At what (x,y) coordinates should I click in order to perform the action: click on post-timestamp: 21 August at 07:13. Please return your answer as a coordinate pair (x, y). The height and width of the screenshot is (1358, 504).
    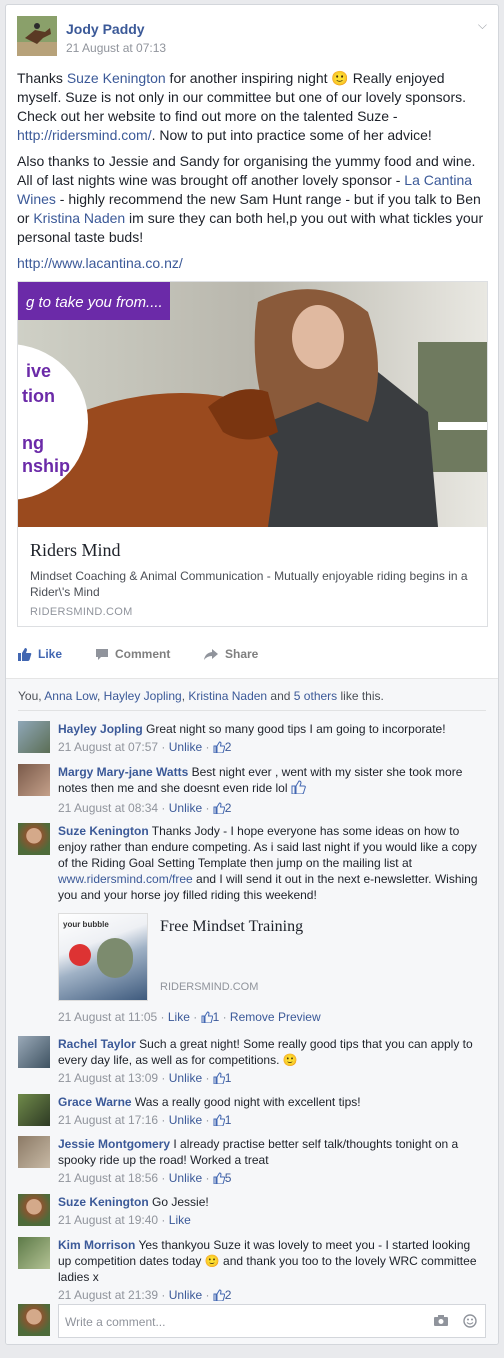
    Looking at the image, I should click on (116, 48).